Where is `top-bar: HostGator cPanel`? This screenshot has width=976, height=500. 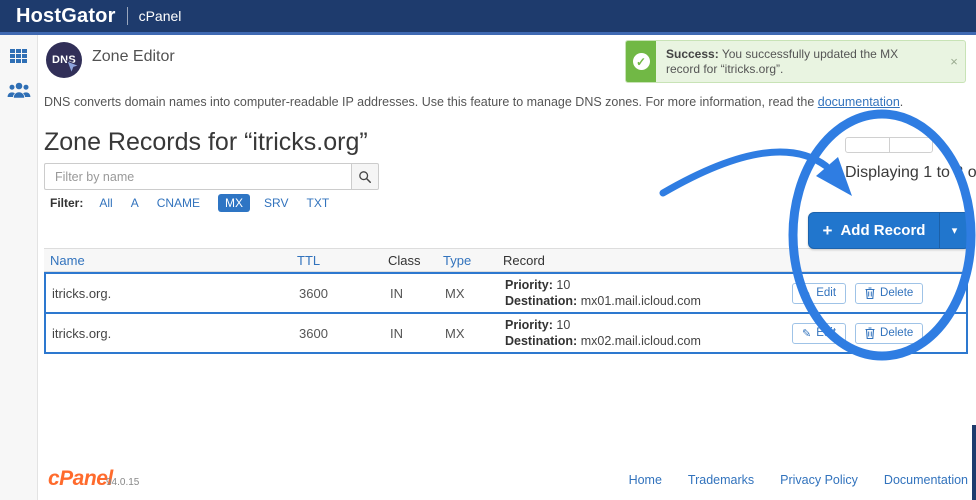
top-bar: HostGator cPanel is located at coordinates (488, 16).